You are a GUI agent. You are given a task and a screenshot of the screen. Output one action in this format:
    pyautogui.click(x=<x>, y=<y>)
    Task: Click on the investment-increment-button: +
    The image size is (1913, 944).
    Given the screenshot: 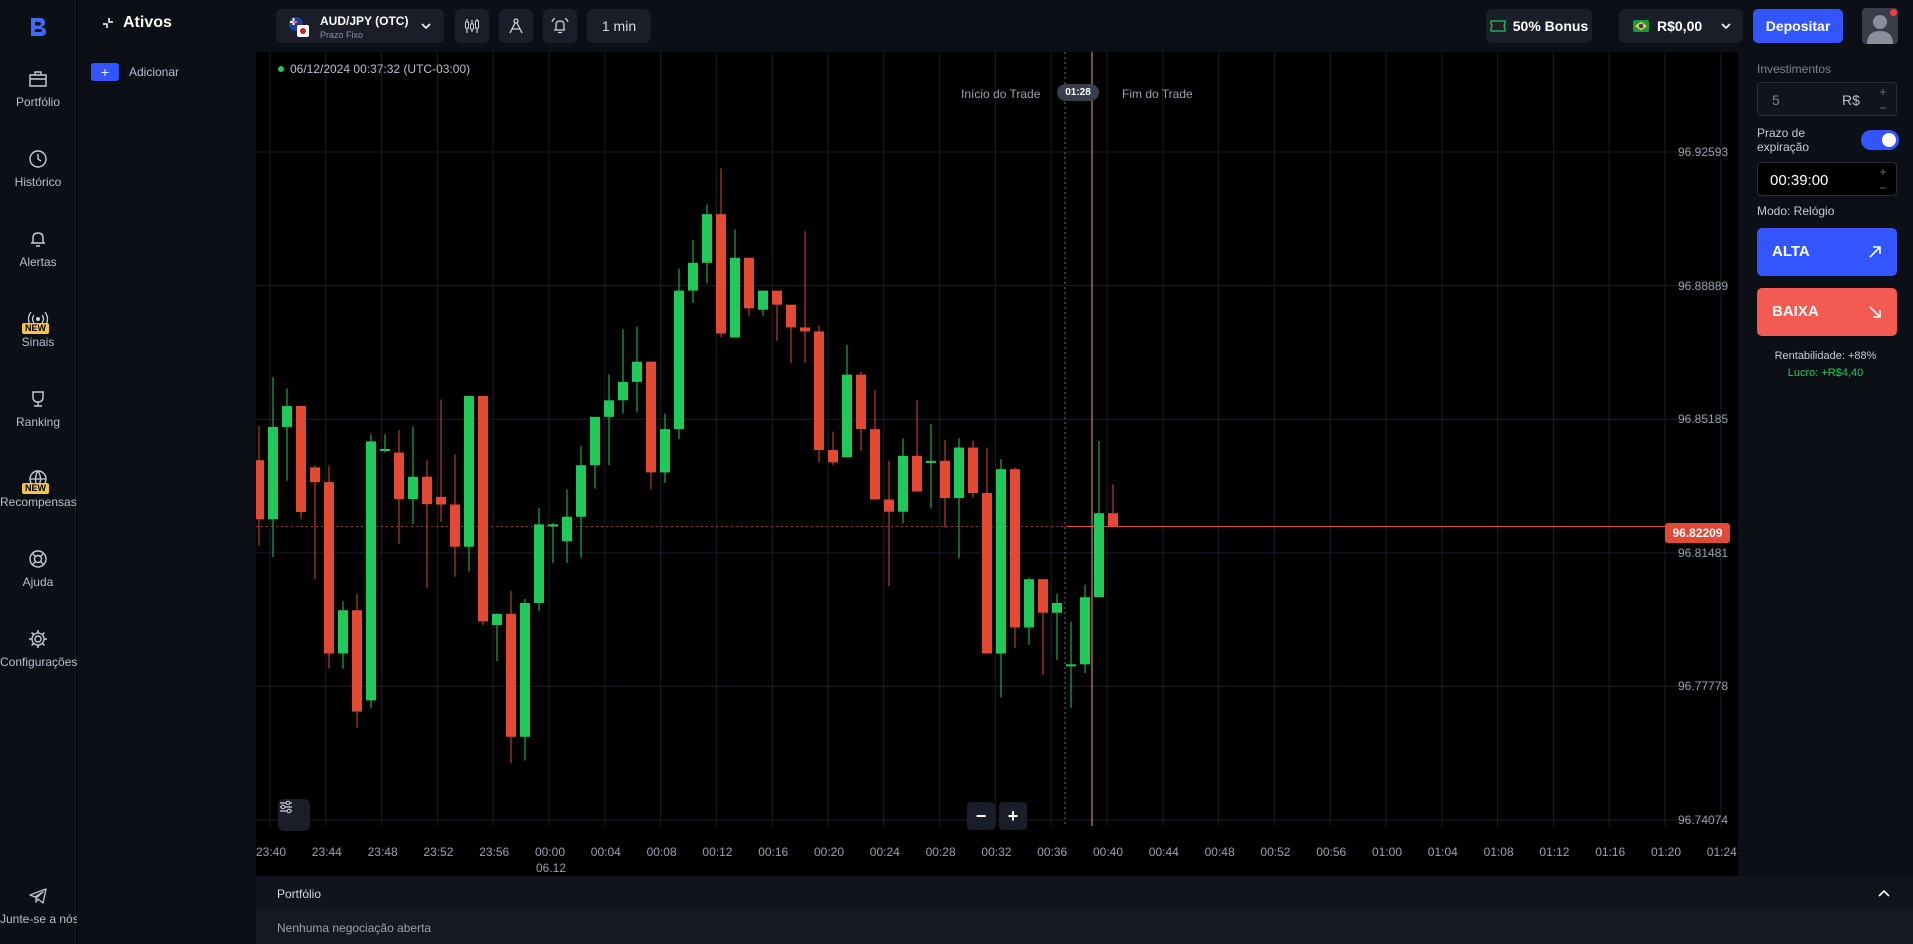 What is the action you would take?
    pyautogui.click(x=1883, y=92)
    